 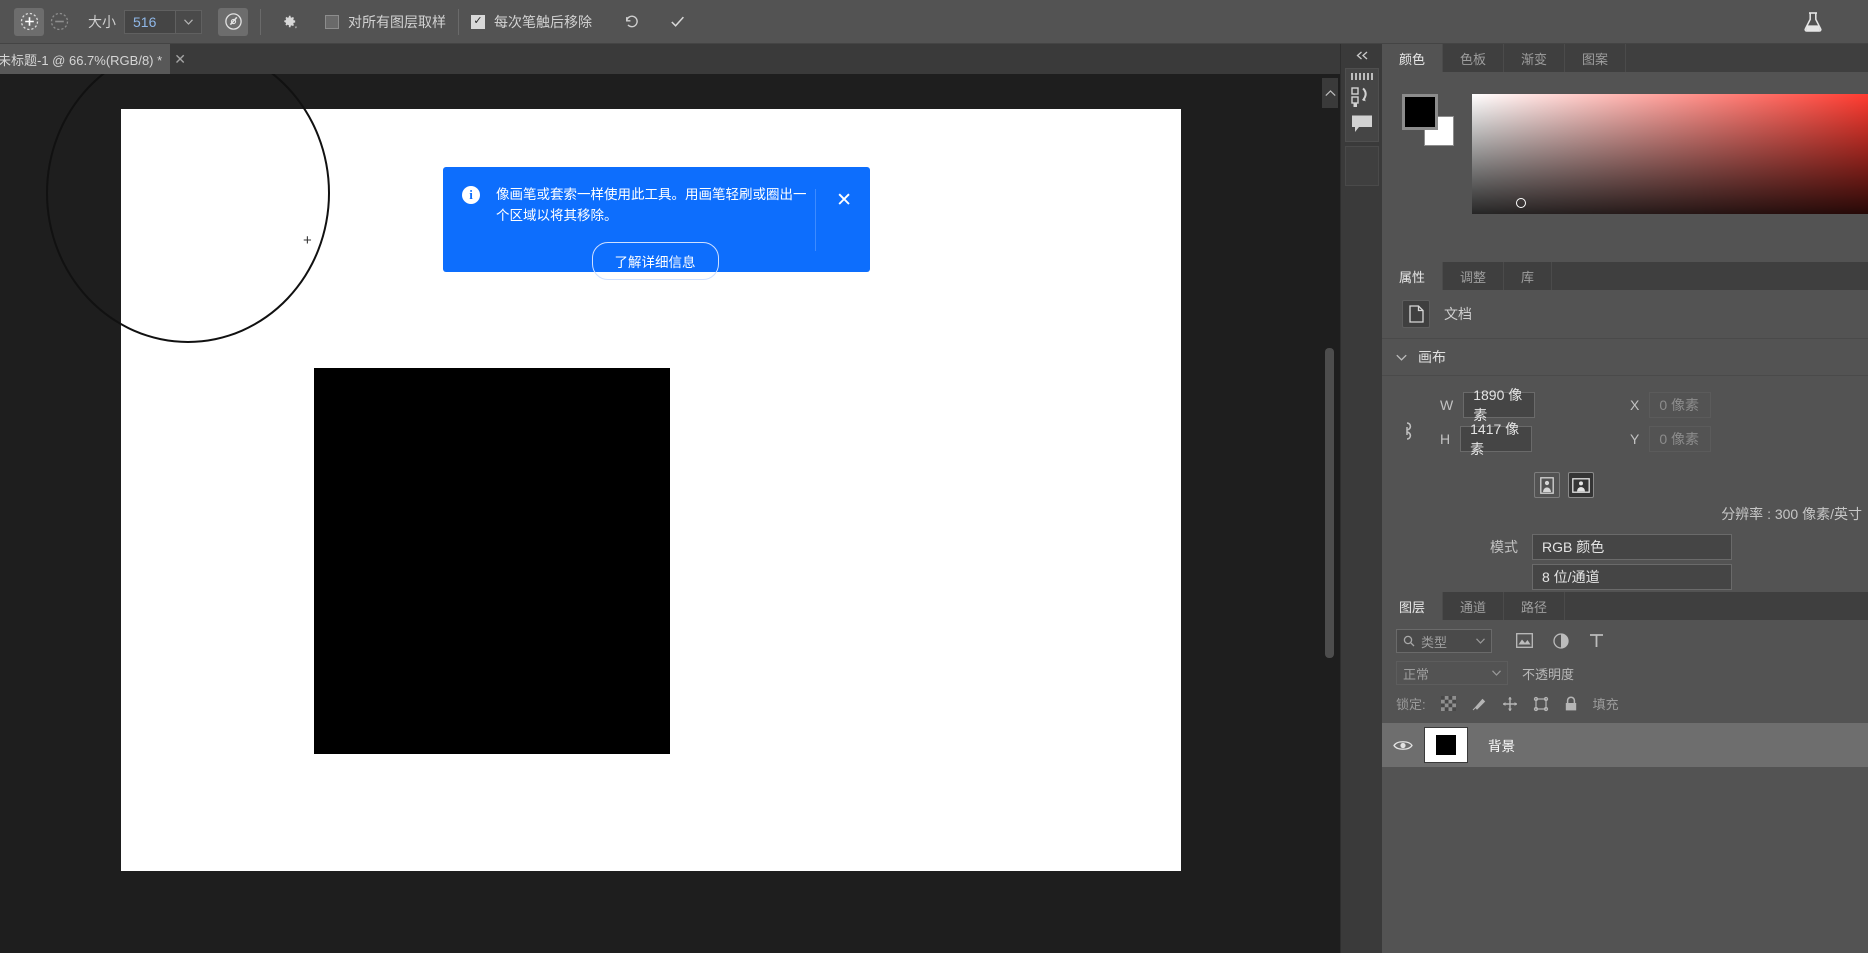 What do you see at coordinates (1625, 636) in the screenshot?
I see `layer-filter-row: 类型` at bounding box center [1625, 636].